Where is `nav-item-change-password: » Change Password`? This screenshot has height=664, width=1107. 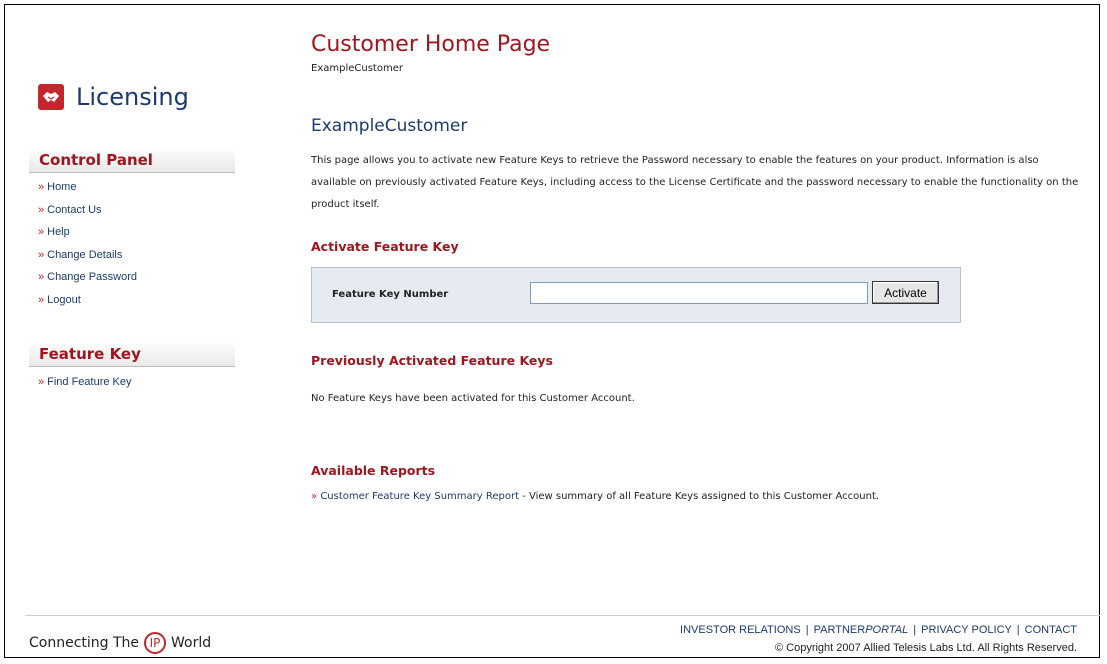 nav-item-change-password: » Change Password is located at coordinates (87, 277).